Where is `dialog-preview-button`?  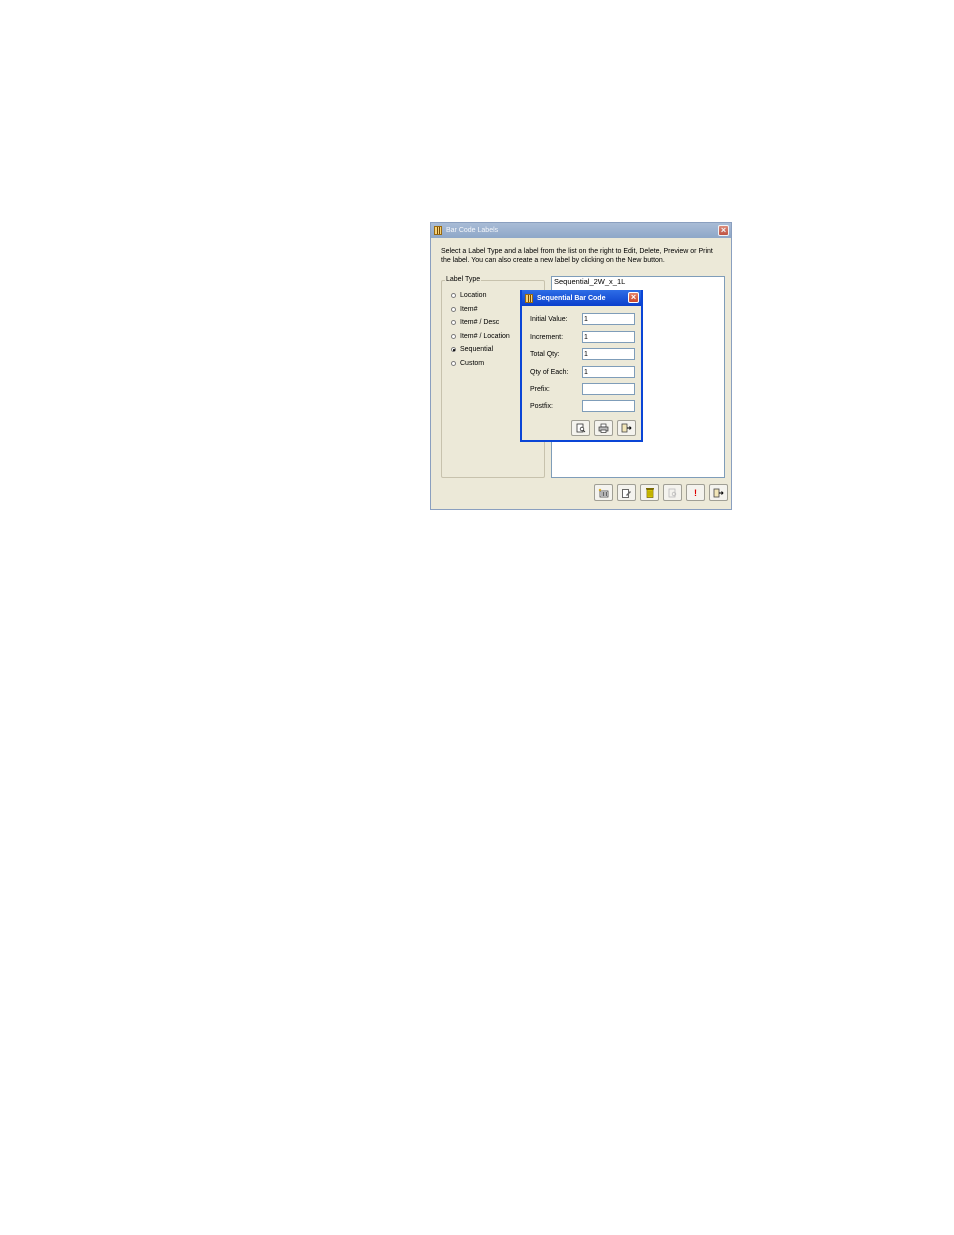 dialog-preview-button is located at coordinates (580, 428).